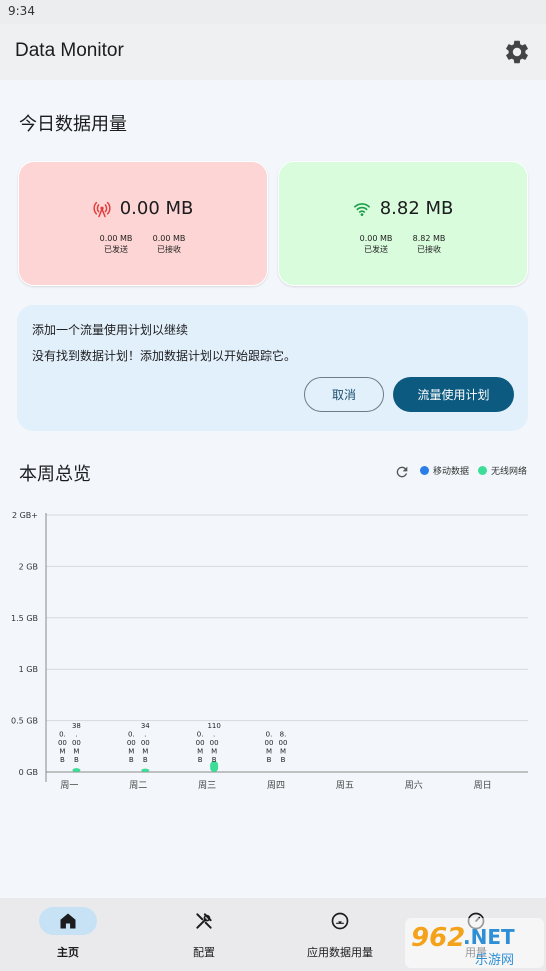 The width and height of the screenshot is (546, 971). Describe the element at coordinates (429, 249) in the screenshot. I see `wifi-received-label: 已接收` at that location.